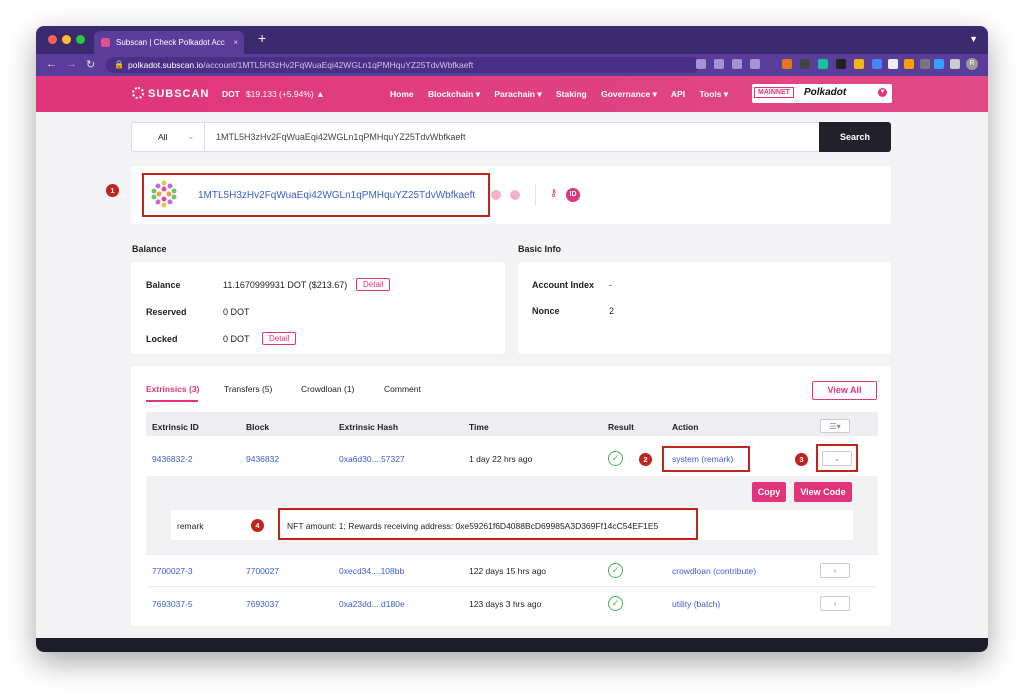  Describe the element at coordinates (835, 426) in the screenshot. I see `column-filter-icon: ☰▾` at that location.